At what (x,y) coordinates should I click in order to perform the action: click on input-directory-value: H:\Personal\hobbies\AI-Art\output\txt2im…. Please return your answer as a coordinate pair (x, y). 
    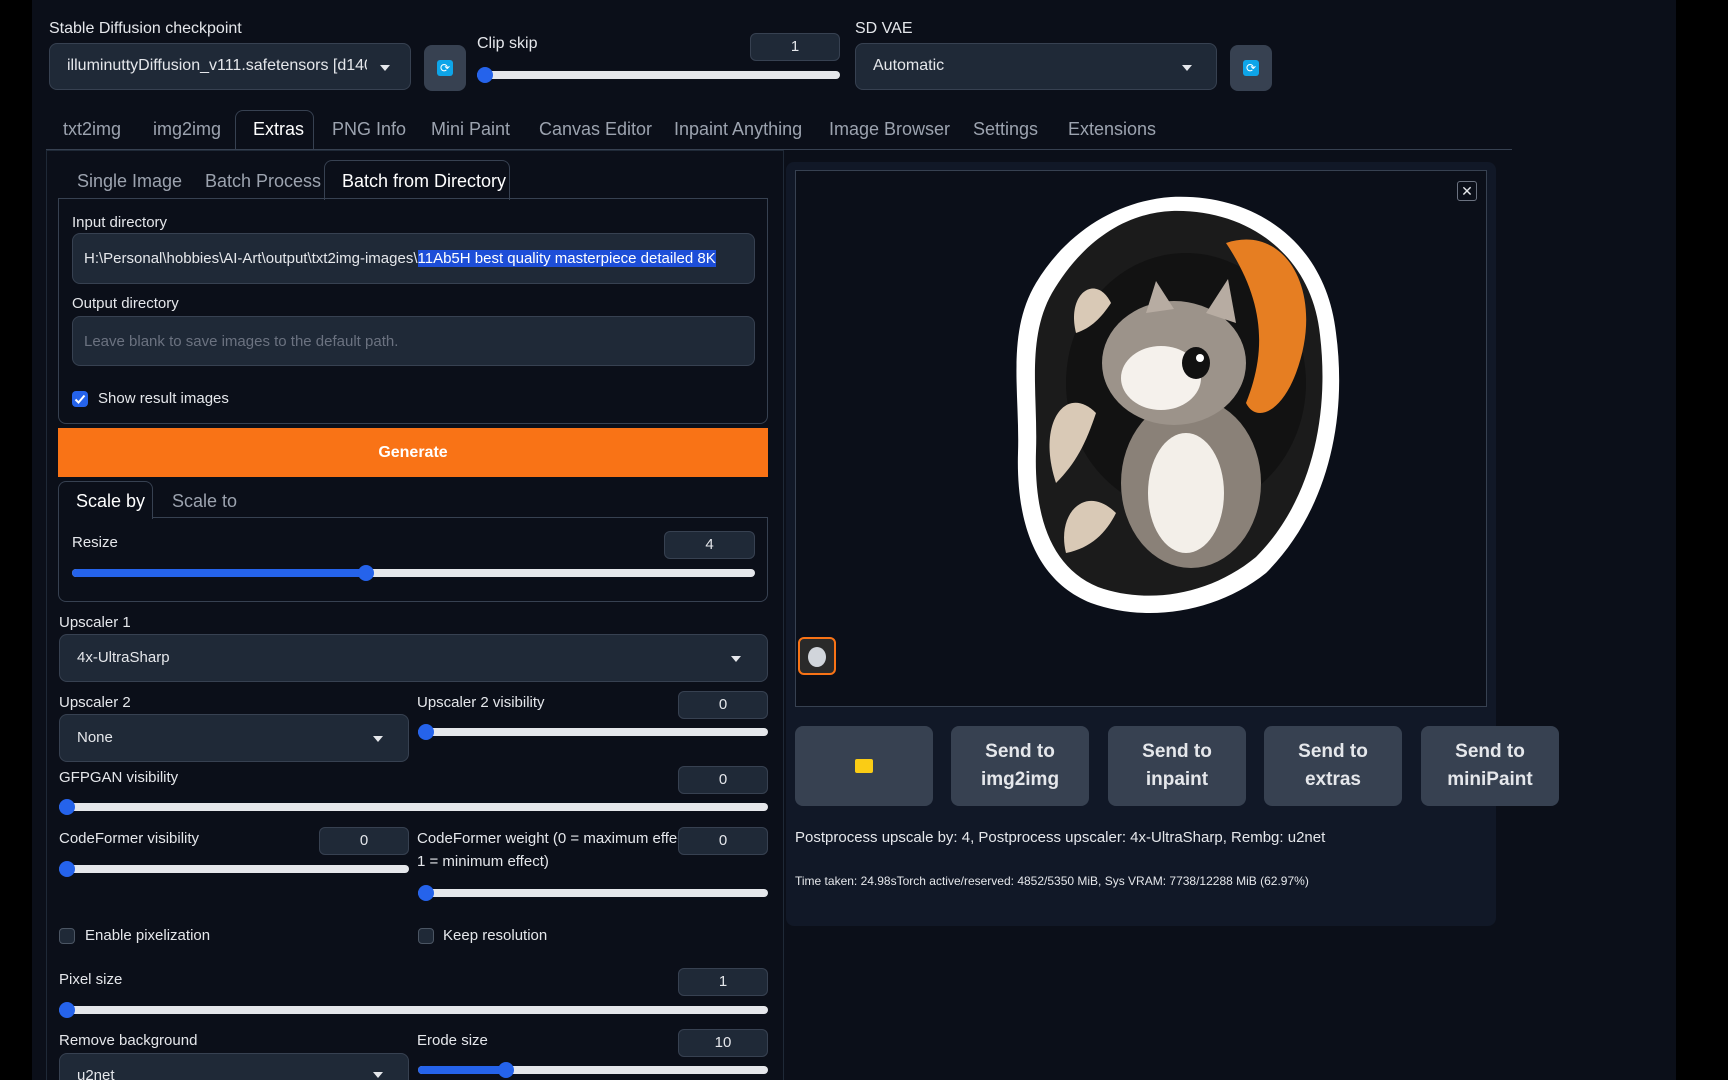
    Looking at the image, I should click on (400, 258).